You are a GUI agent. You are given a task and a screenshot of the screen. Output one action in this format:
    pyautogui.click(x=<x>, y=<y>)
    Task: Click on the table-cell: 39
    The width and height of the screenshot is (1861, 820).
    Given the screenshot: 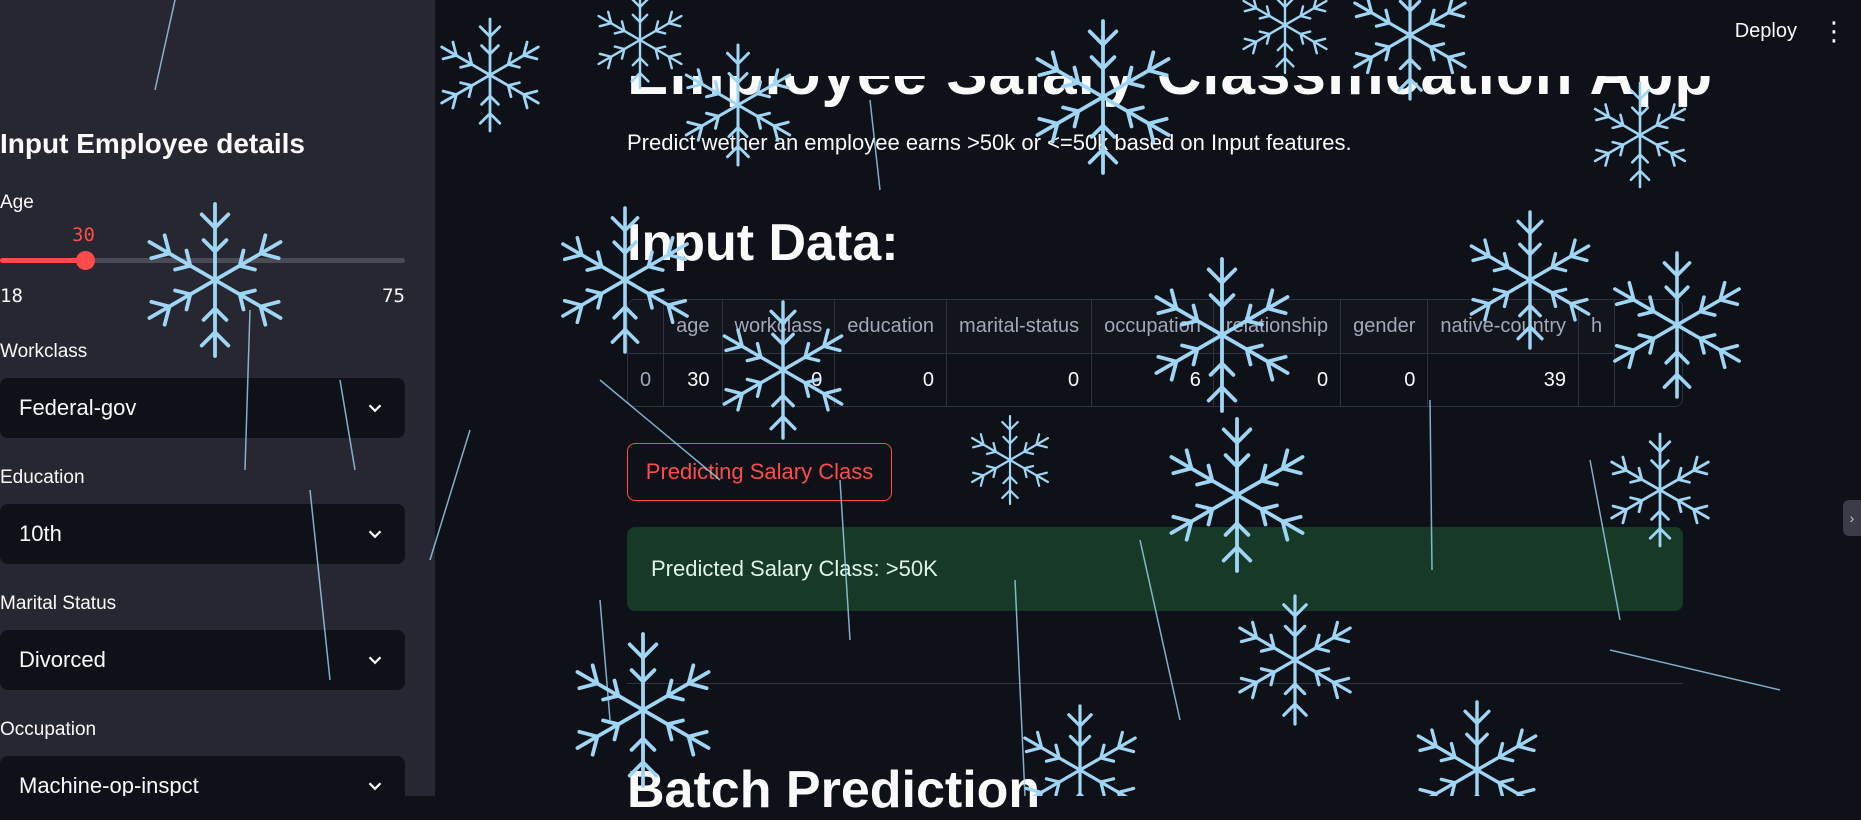 What is the action you would take?
    pyautogui.click(x=1503, y=379)
    